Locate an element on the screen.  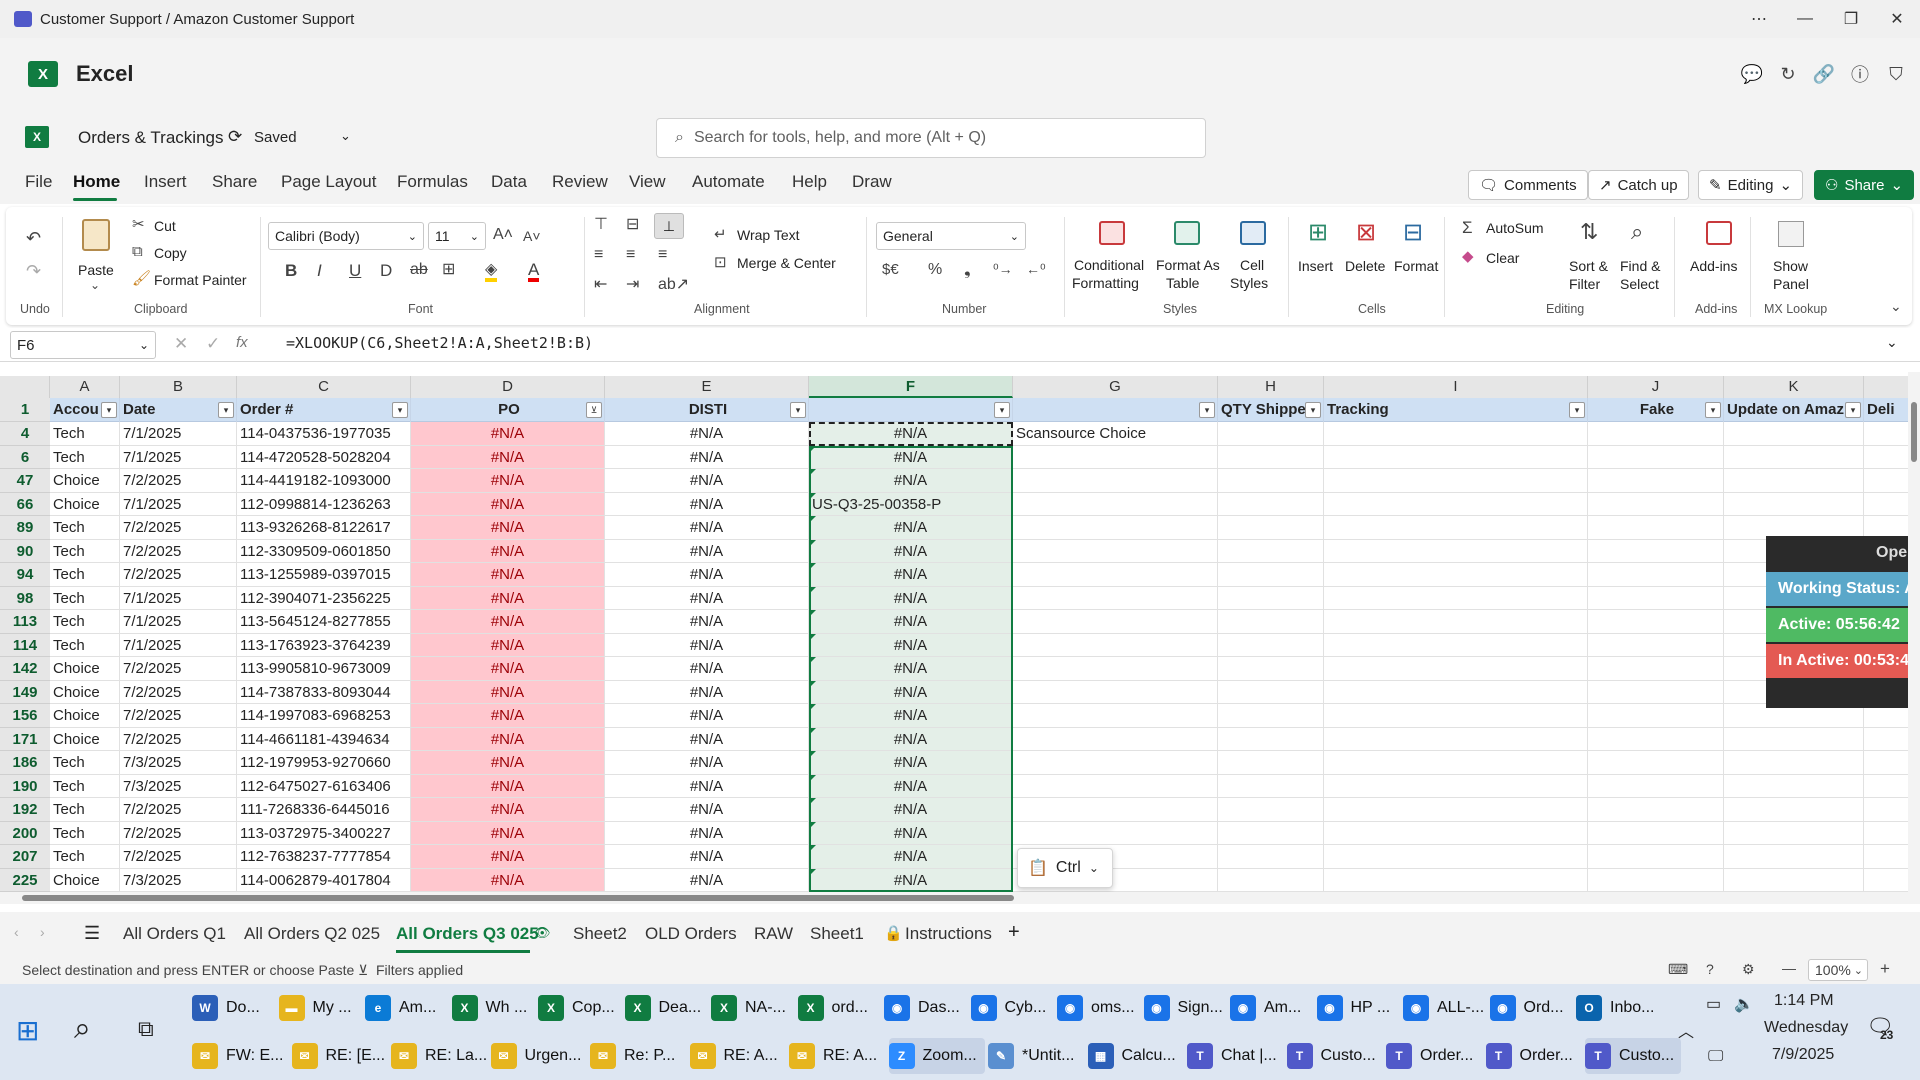
find-label-1: Find & is located at coordinates (1640, 266).